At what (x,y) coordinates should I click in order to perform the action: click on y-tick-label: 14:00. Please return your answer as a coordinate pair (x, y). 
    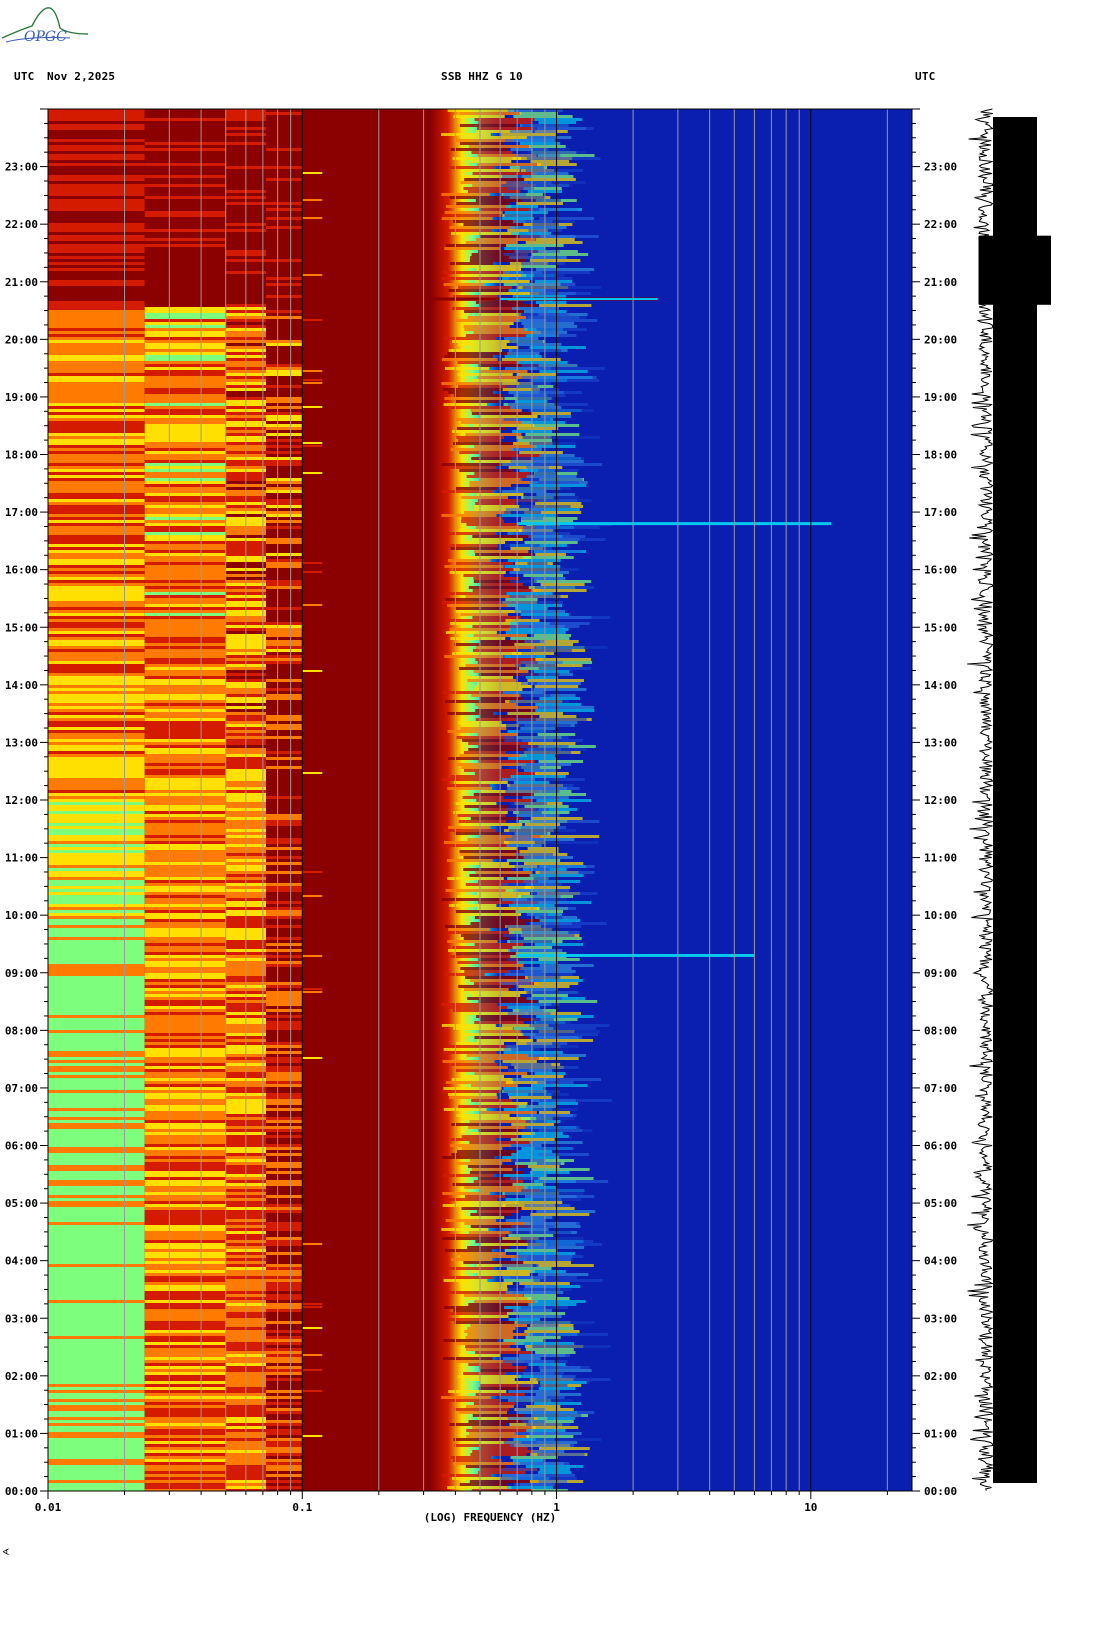
    Looking at the image, I should click on (940, 685).